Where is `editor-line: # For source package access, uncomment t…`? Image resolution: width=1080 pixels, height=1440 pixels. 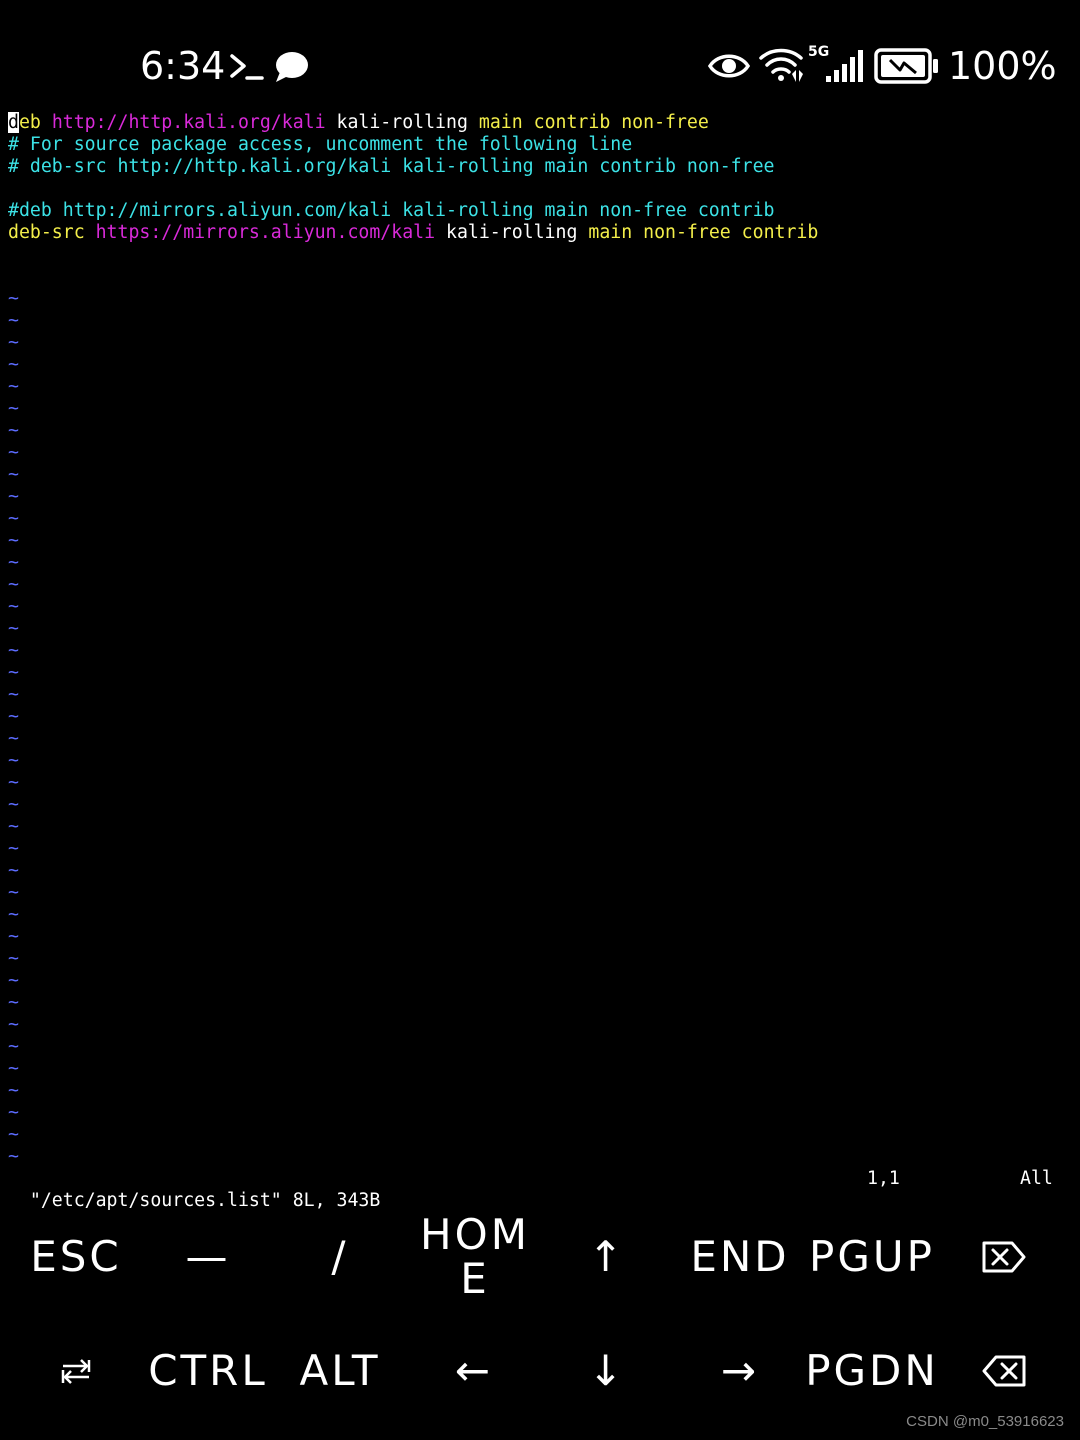
editor-line: # For source package access, uncomment t… is located at coordinates (540, 145).